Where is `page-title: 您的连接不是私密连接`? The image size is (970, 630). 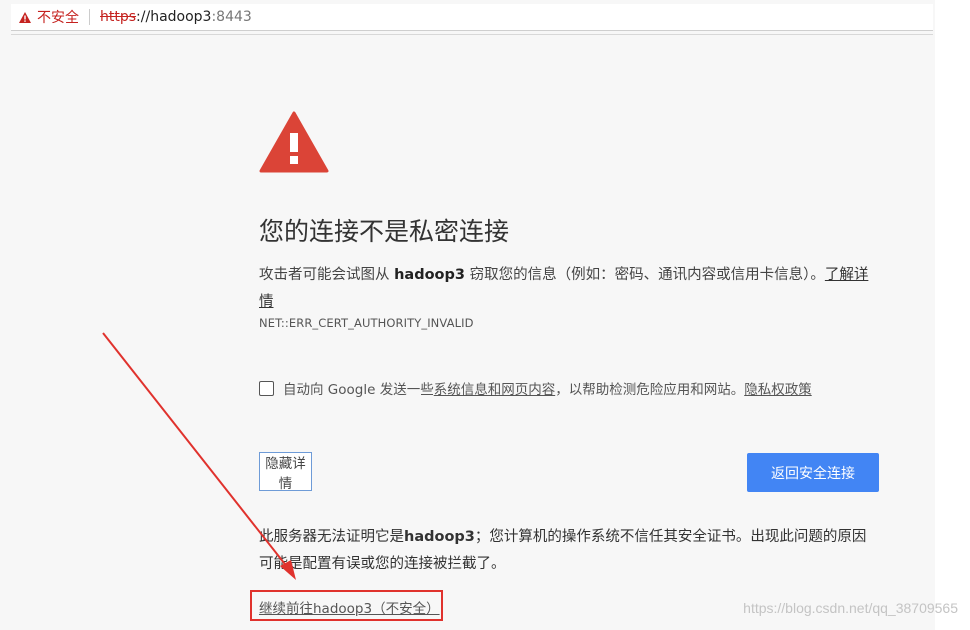 page-title: 您的连接不是私密连接 is located at coordinates (384, 231).